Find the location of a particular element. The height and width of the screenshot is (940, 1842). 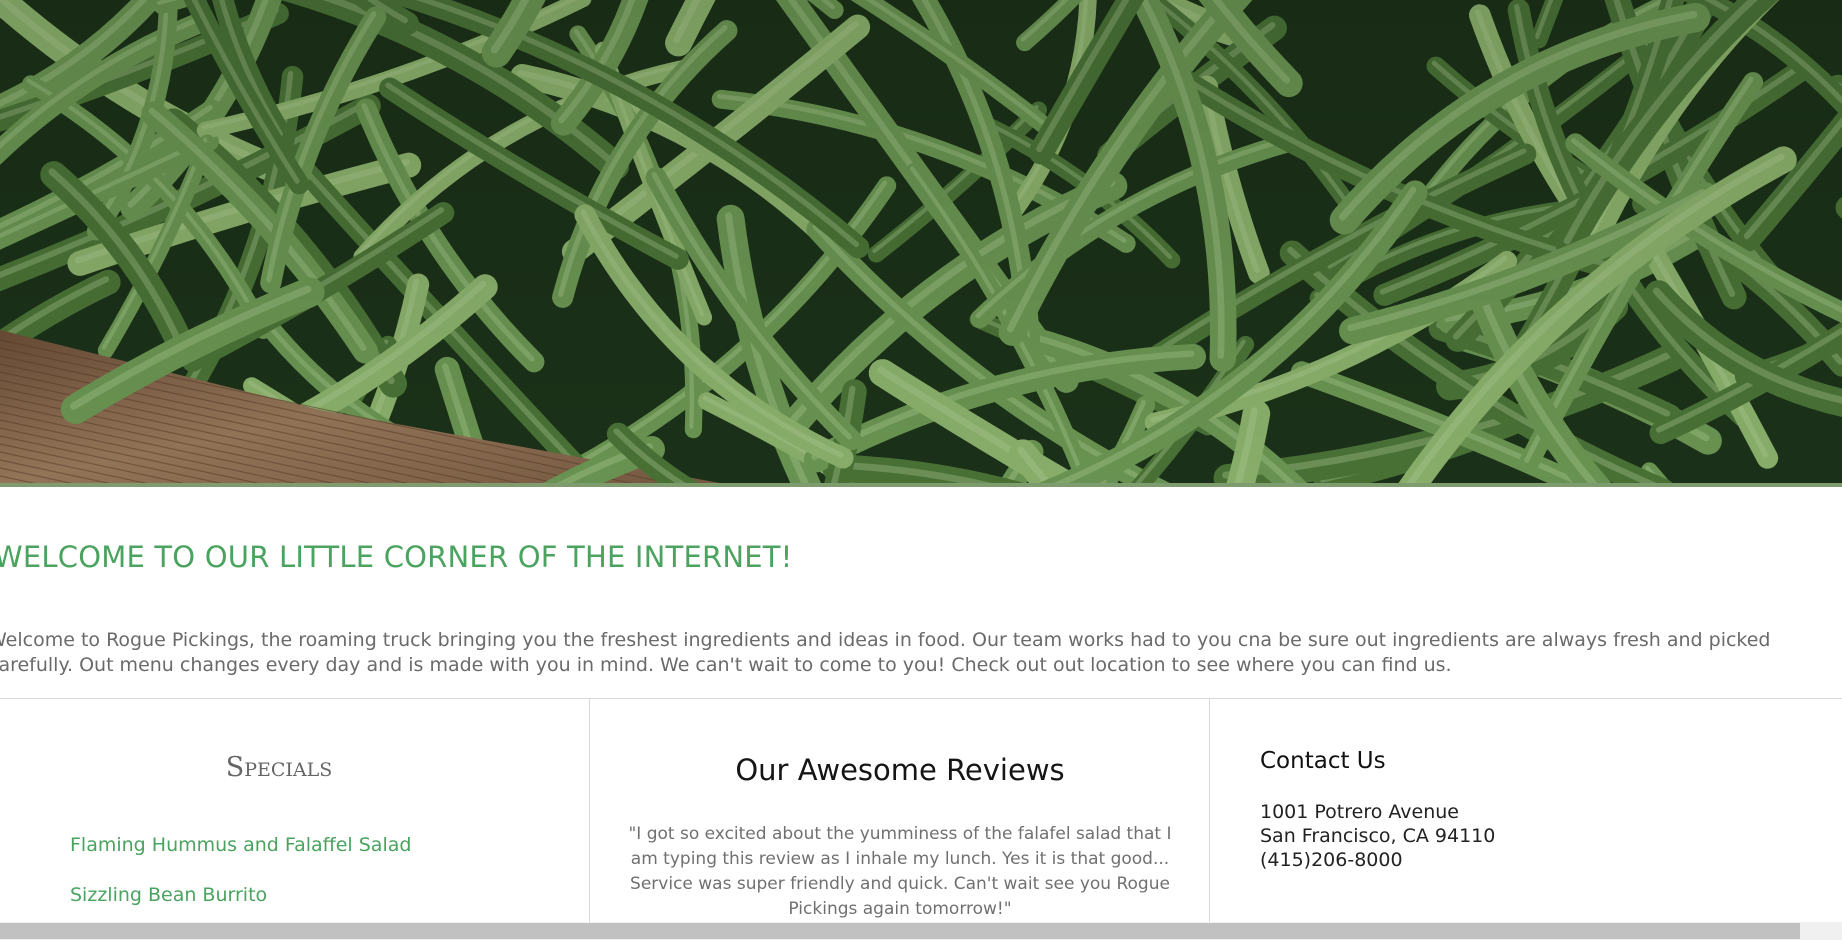

columns-top-divider is located at coordinates (921, 698).